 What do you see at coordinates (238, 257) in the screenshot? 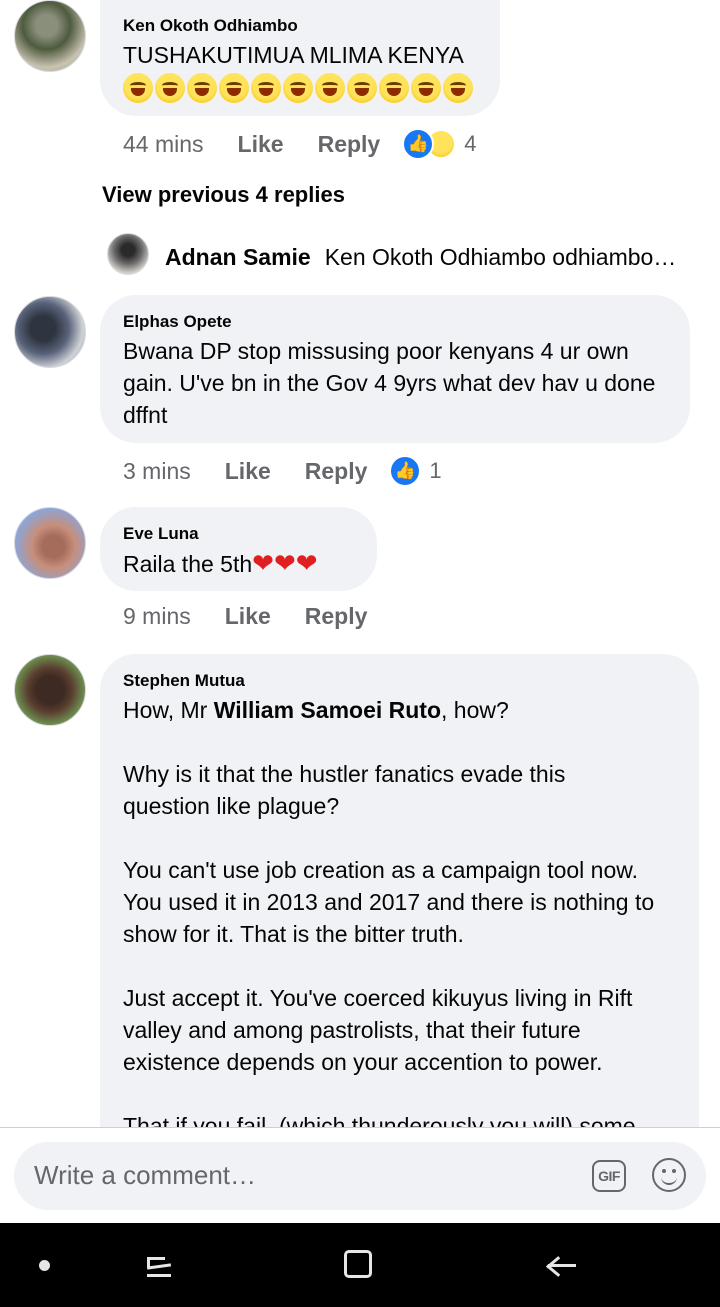
I see `reply-author: Adnan Samie` at bounding box center [238, 257].